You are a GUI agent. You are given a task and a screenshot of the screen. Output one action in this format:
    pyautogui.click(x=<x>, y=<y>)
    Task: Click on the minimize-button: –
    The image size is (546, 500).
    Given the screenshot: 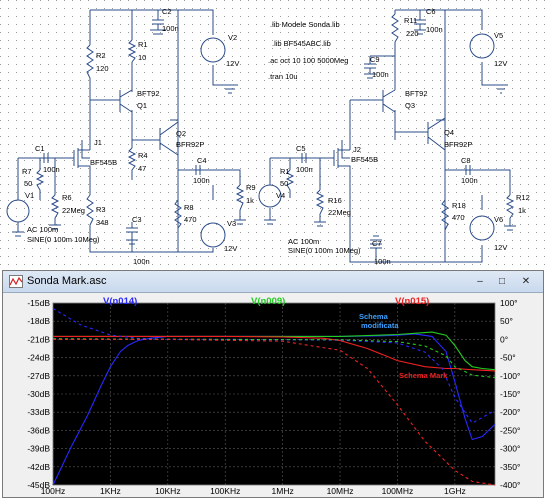 What is the action you would take?
    pyautogui.click(x=480, y=281)
    